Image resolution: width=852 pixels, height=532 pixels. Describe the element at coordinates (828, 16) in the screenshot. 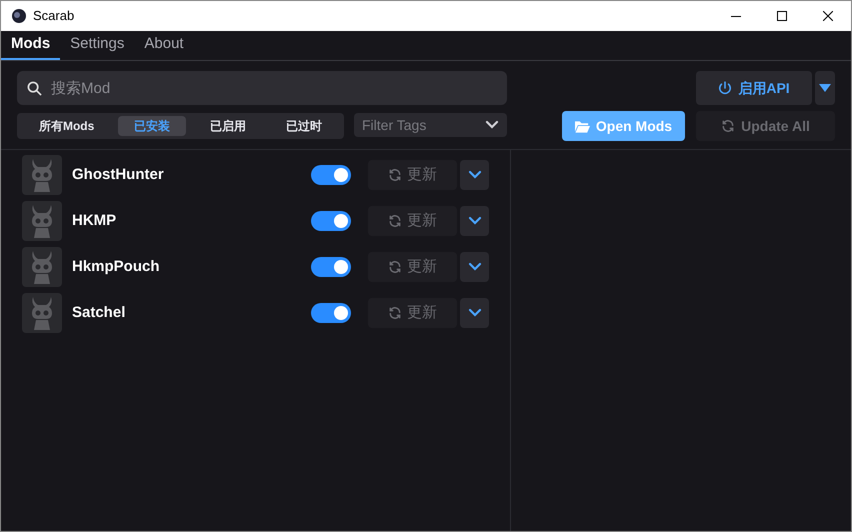

I see `close-icon` at that location.